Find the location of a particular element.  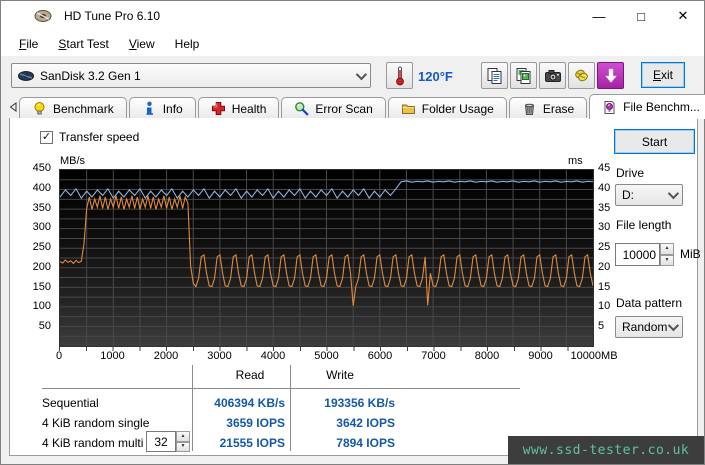

row-label-random-single: 4 KiB random single is located at coordinates (96, 423).